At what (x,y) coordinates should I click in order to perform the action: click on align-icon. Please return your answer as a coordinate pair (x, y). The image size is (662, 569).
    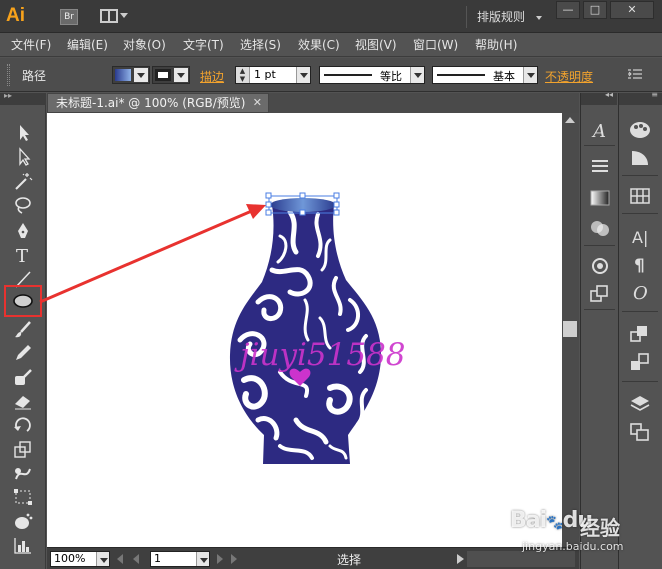
    Looking at the image, I should click on (600, 166).